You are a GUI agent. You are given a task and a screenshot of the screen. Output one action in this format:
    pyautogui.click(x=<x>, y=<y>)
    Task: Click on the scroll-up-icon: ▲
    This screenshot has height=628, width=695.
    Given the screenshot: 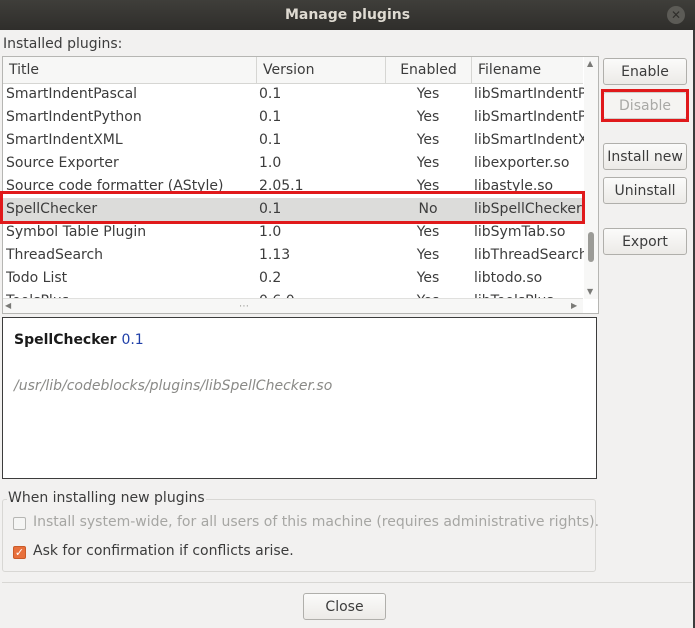 What is the action you would take?
    pyautogui.click(x=590, y=63)
    